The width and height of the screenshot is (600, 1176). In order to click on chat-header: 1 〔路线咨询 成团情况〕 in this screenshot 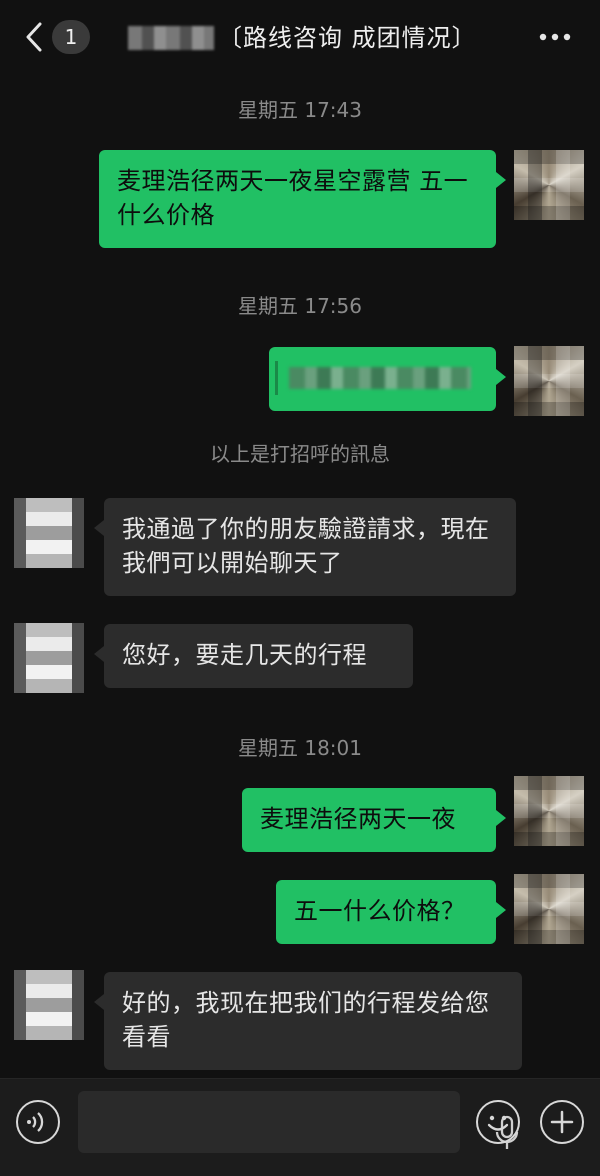, I will do `click(300, 38)`.